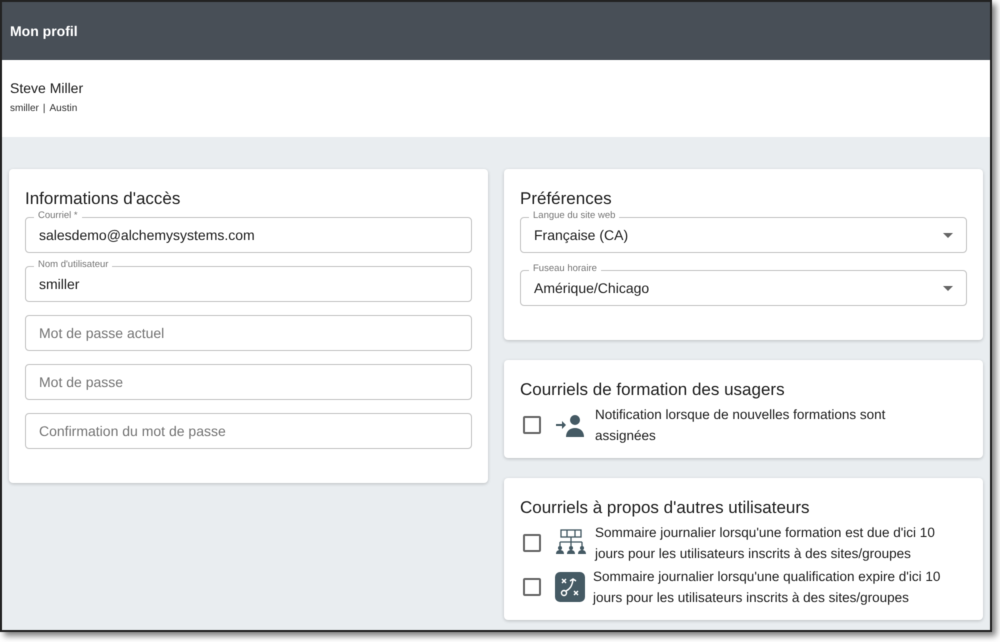 Image resolution: width=1000 pixels, height=642 pixels. I want to click on username: smiller, so click(24, 108).